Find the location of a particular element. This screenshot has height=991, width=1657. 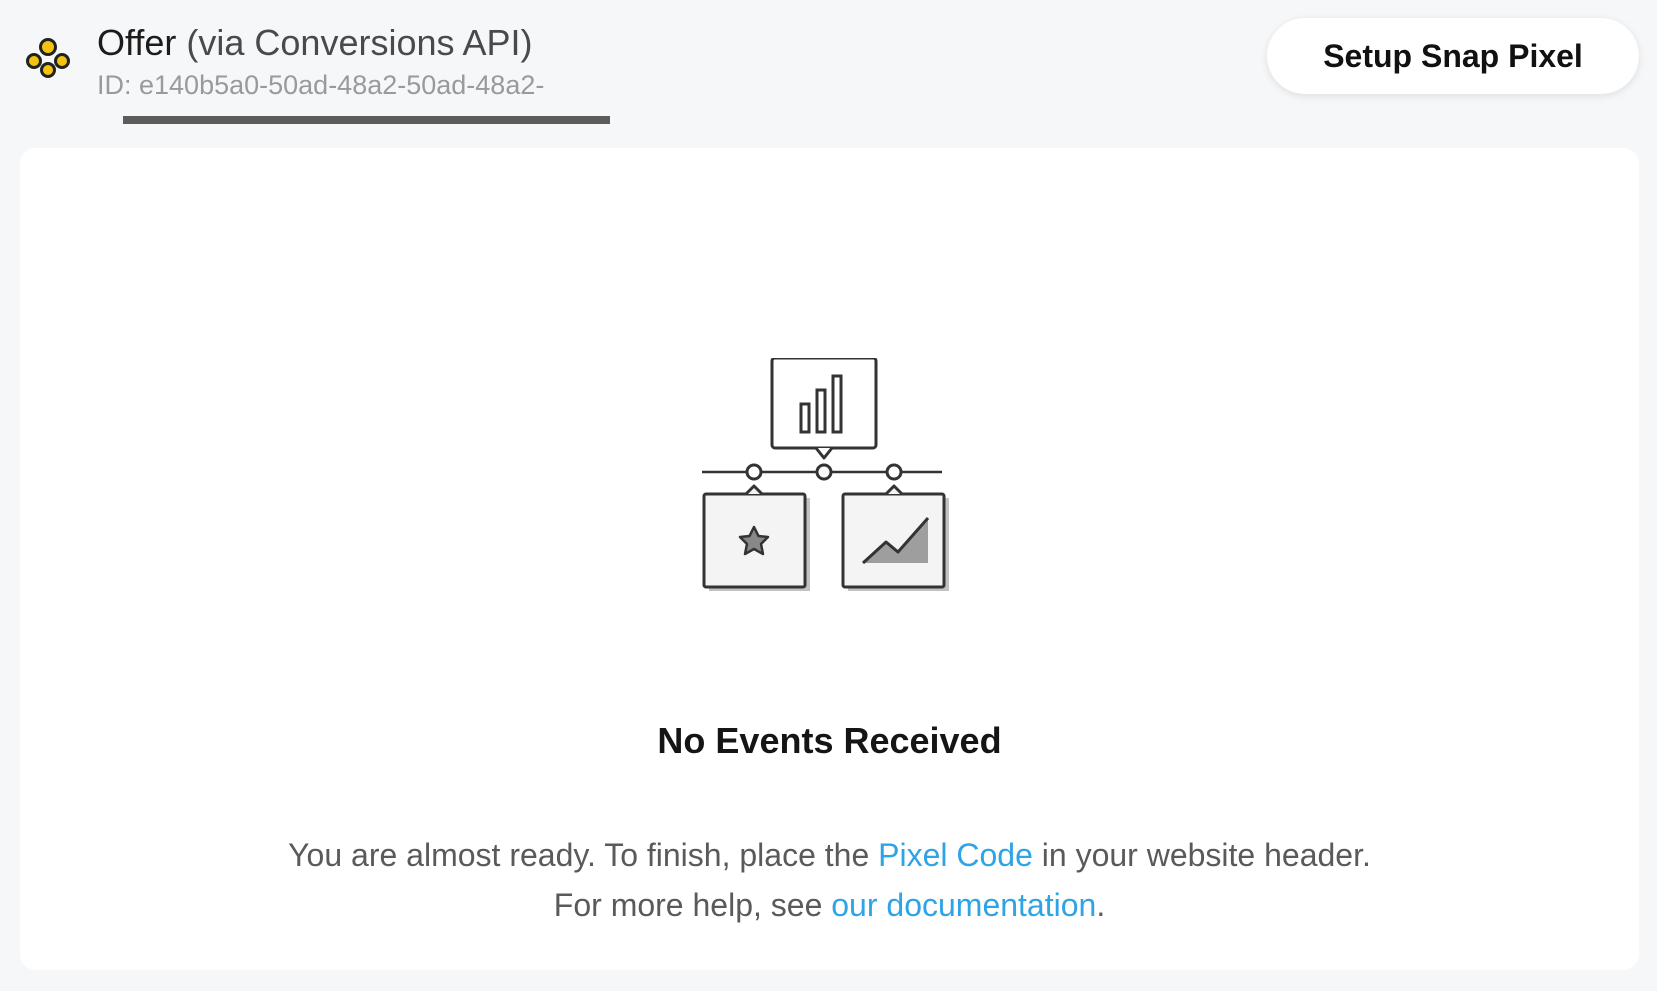

title-main: Offer is located at coordinates (137, 42).